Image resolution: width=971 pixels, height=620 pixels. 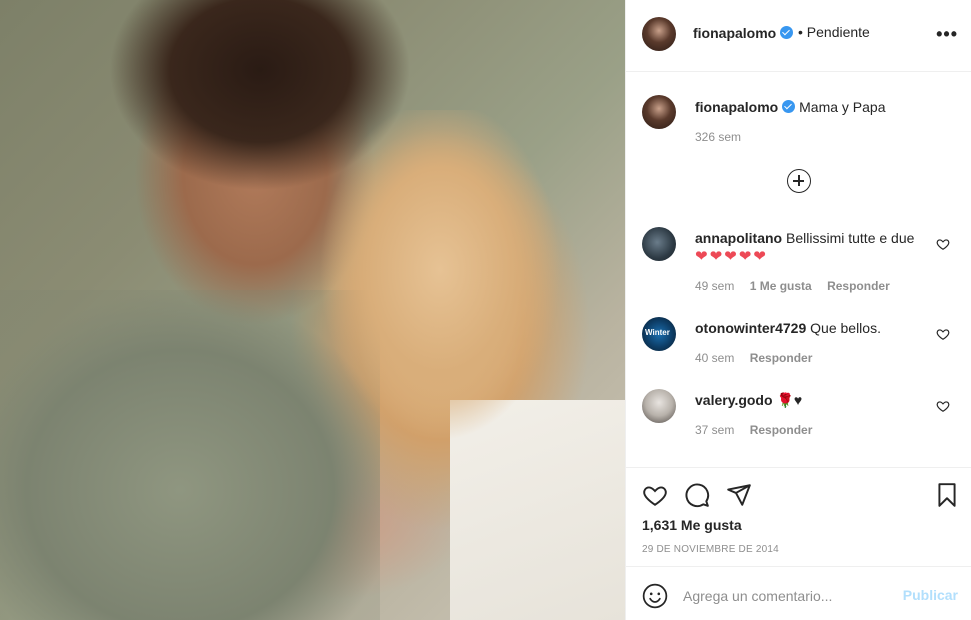 I want to click on likes-count: 1,631 Me gusta, so click(x=692, y=525).